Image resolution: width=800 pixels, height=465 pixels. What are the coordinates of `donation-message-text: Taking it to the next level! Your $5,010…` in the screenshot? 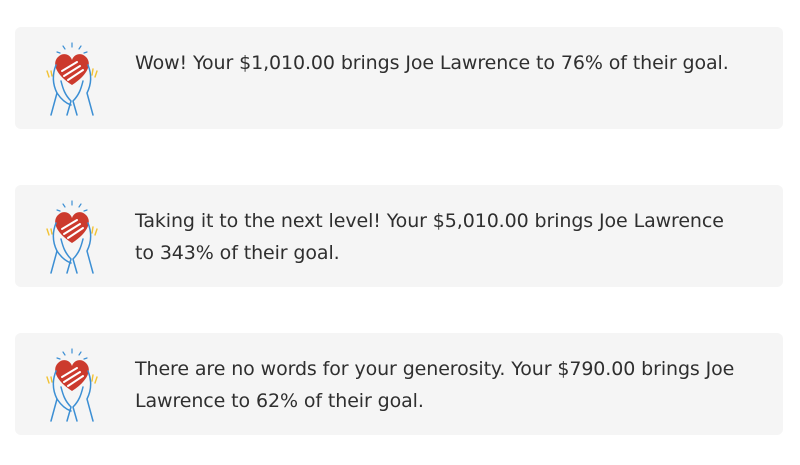 It's located at (429, 237).